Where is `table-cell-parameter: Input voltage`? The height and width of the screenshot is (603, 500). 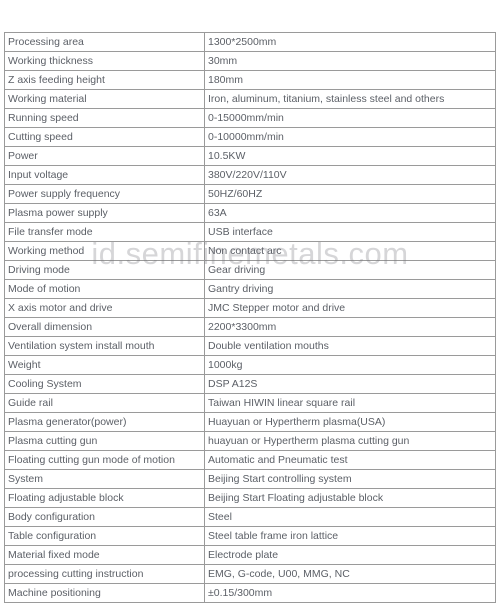
table-cell-parameter: Input voltage is located at coordinates (104, 175).